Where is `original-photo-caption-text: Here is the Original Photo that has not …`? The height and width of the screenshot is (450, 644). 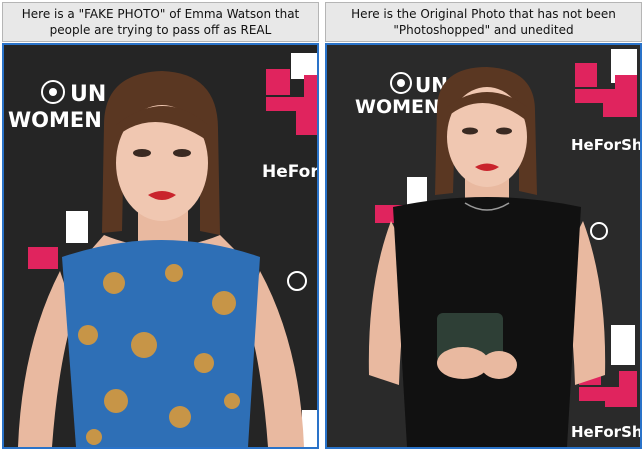 original-photo-caption-text: Here is the Original Photo that has not … is located at coordinates (483, 22).